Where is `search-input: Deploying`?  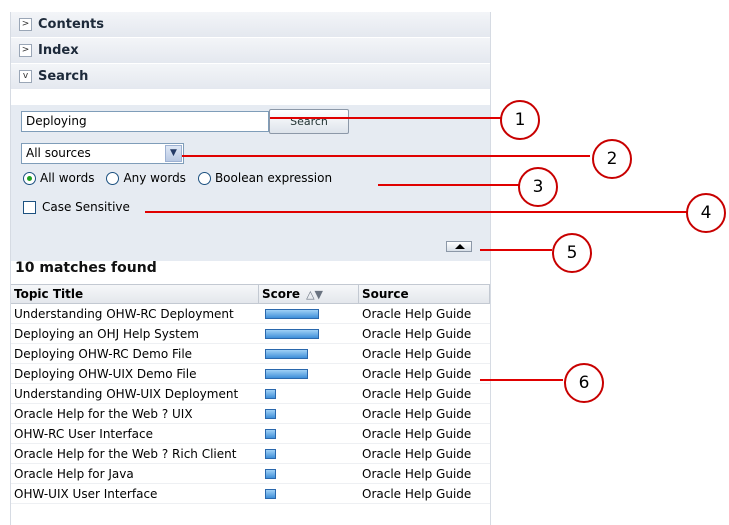 search-input: Deploying is located at coordinates (145, 121).